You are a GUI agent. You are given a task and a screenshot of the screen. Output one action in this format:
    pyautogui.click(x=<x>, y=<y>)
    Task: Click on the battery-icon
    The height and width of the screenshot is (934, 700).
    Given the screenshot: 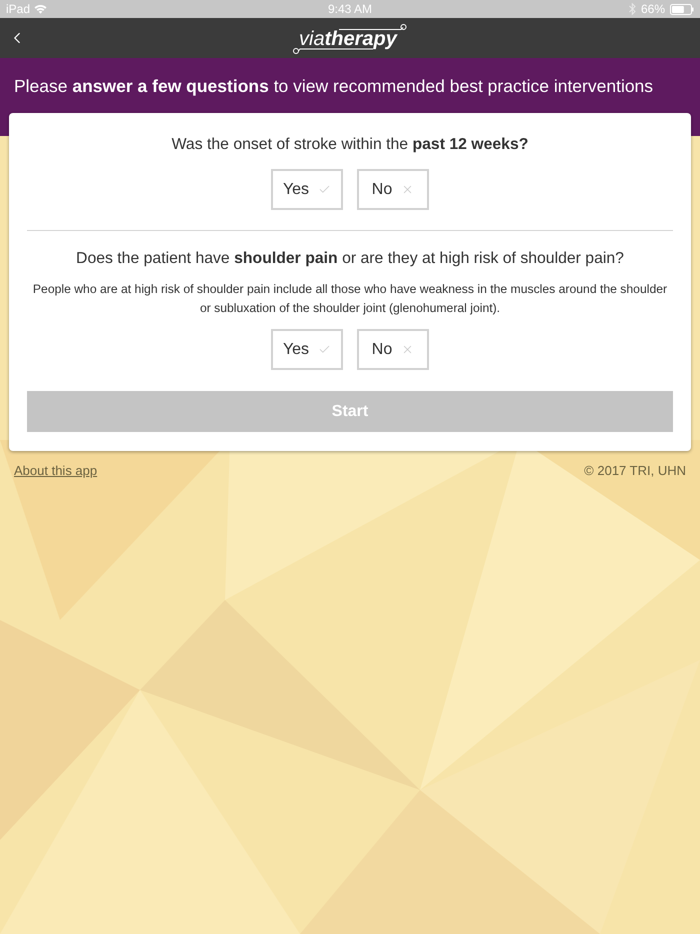 What is the action you would take?
    pyautogui.click(x=682, y=9)
    